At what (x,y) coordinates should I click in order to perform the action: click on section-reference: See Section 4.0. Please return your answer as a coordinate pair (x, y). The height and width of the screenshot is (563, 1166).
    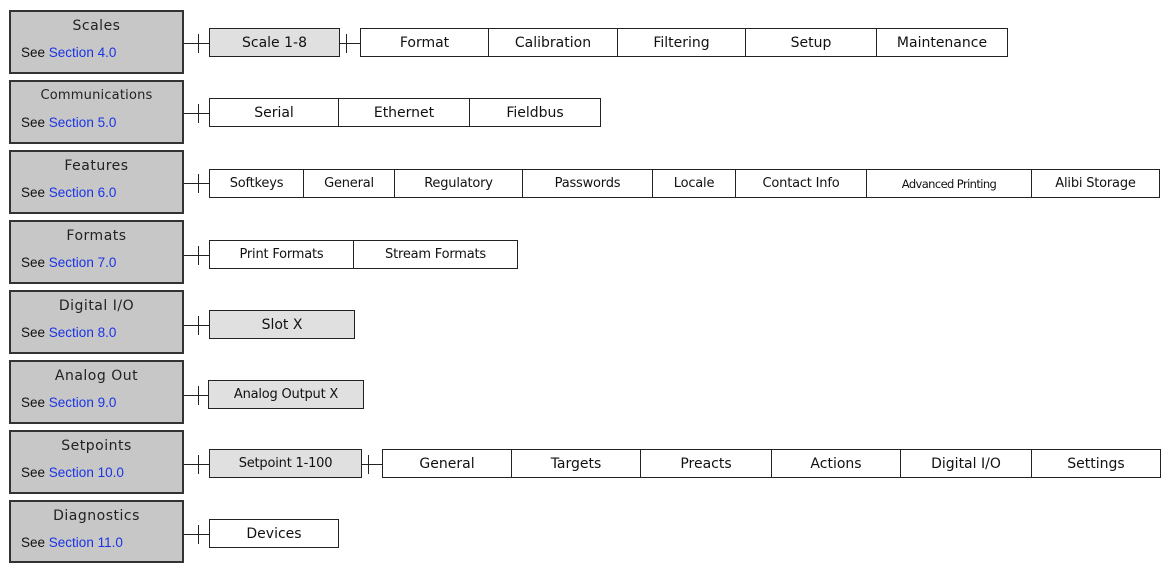
    Looking at the image, I should click on (68, 52).